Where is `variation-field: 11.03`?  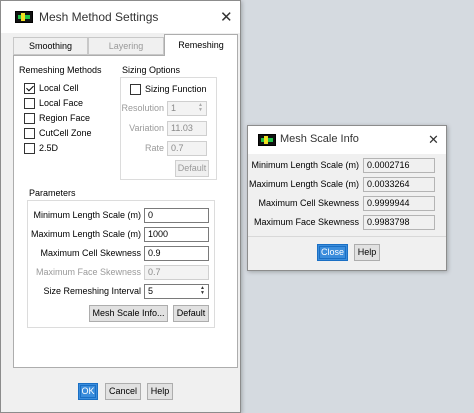 variation-field: 11.03 is located at coordinates (187, 128).